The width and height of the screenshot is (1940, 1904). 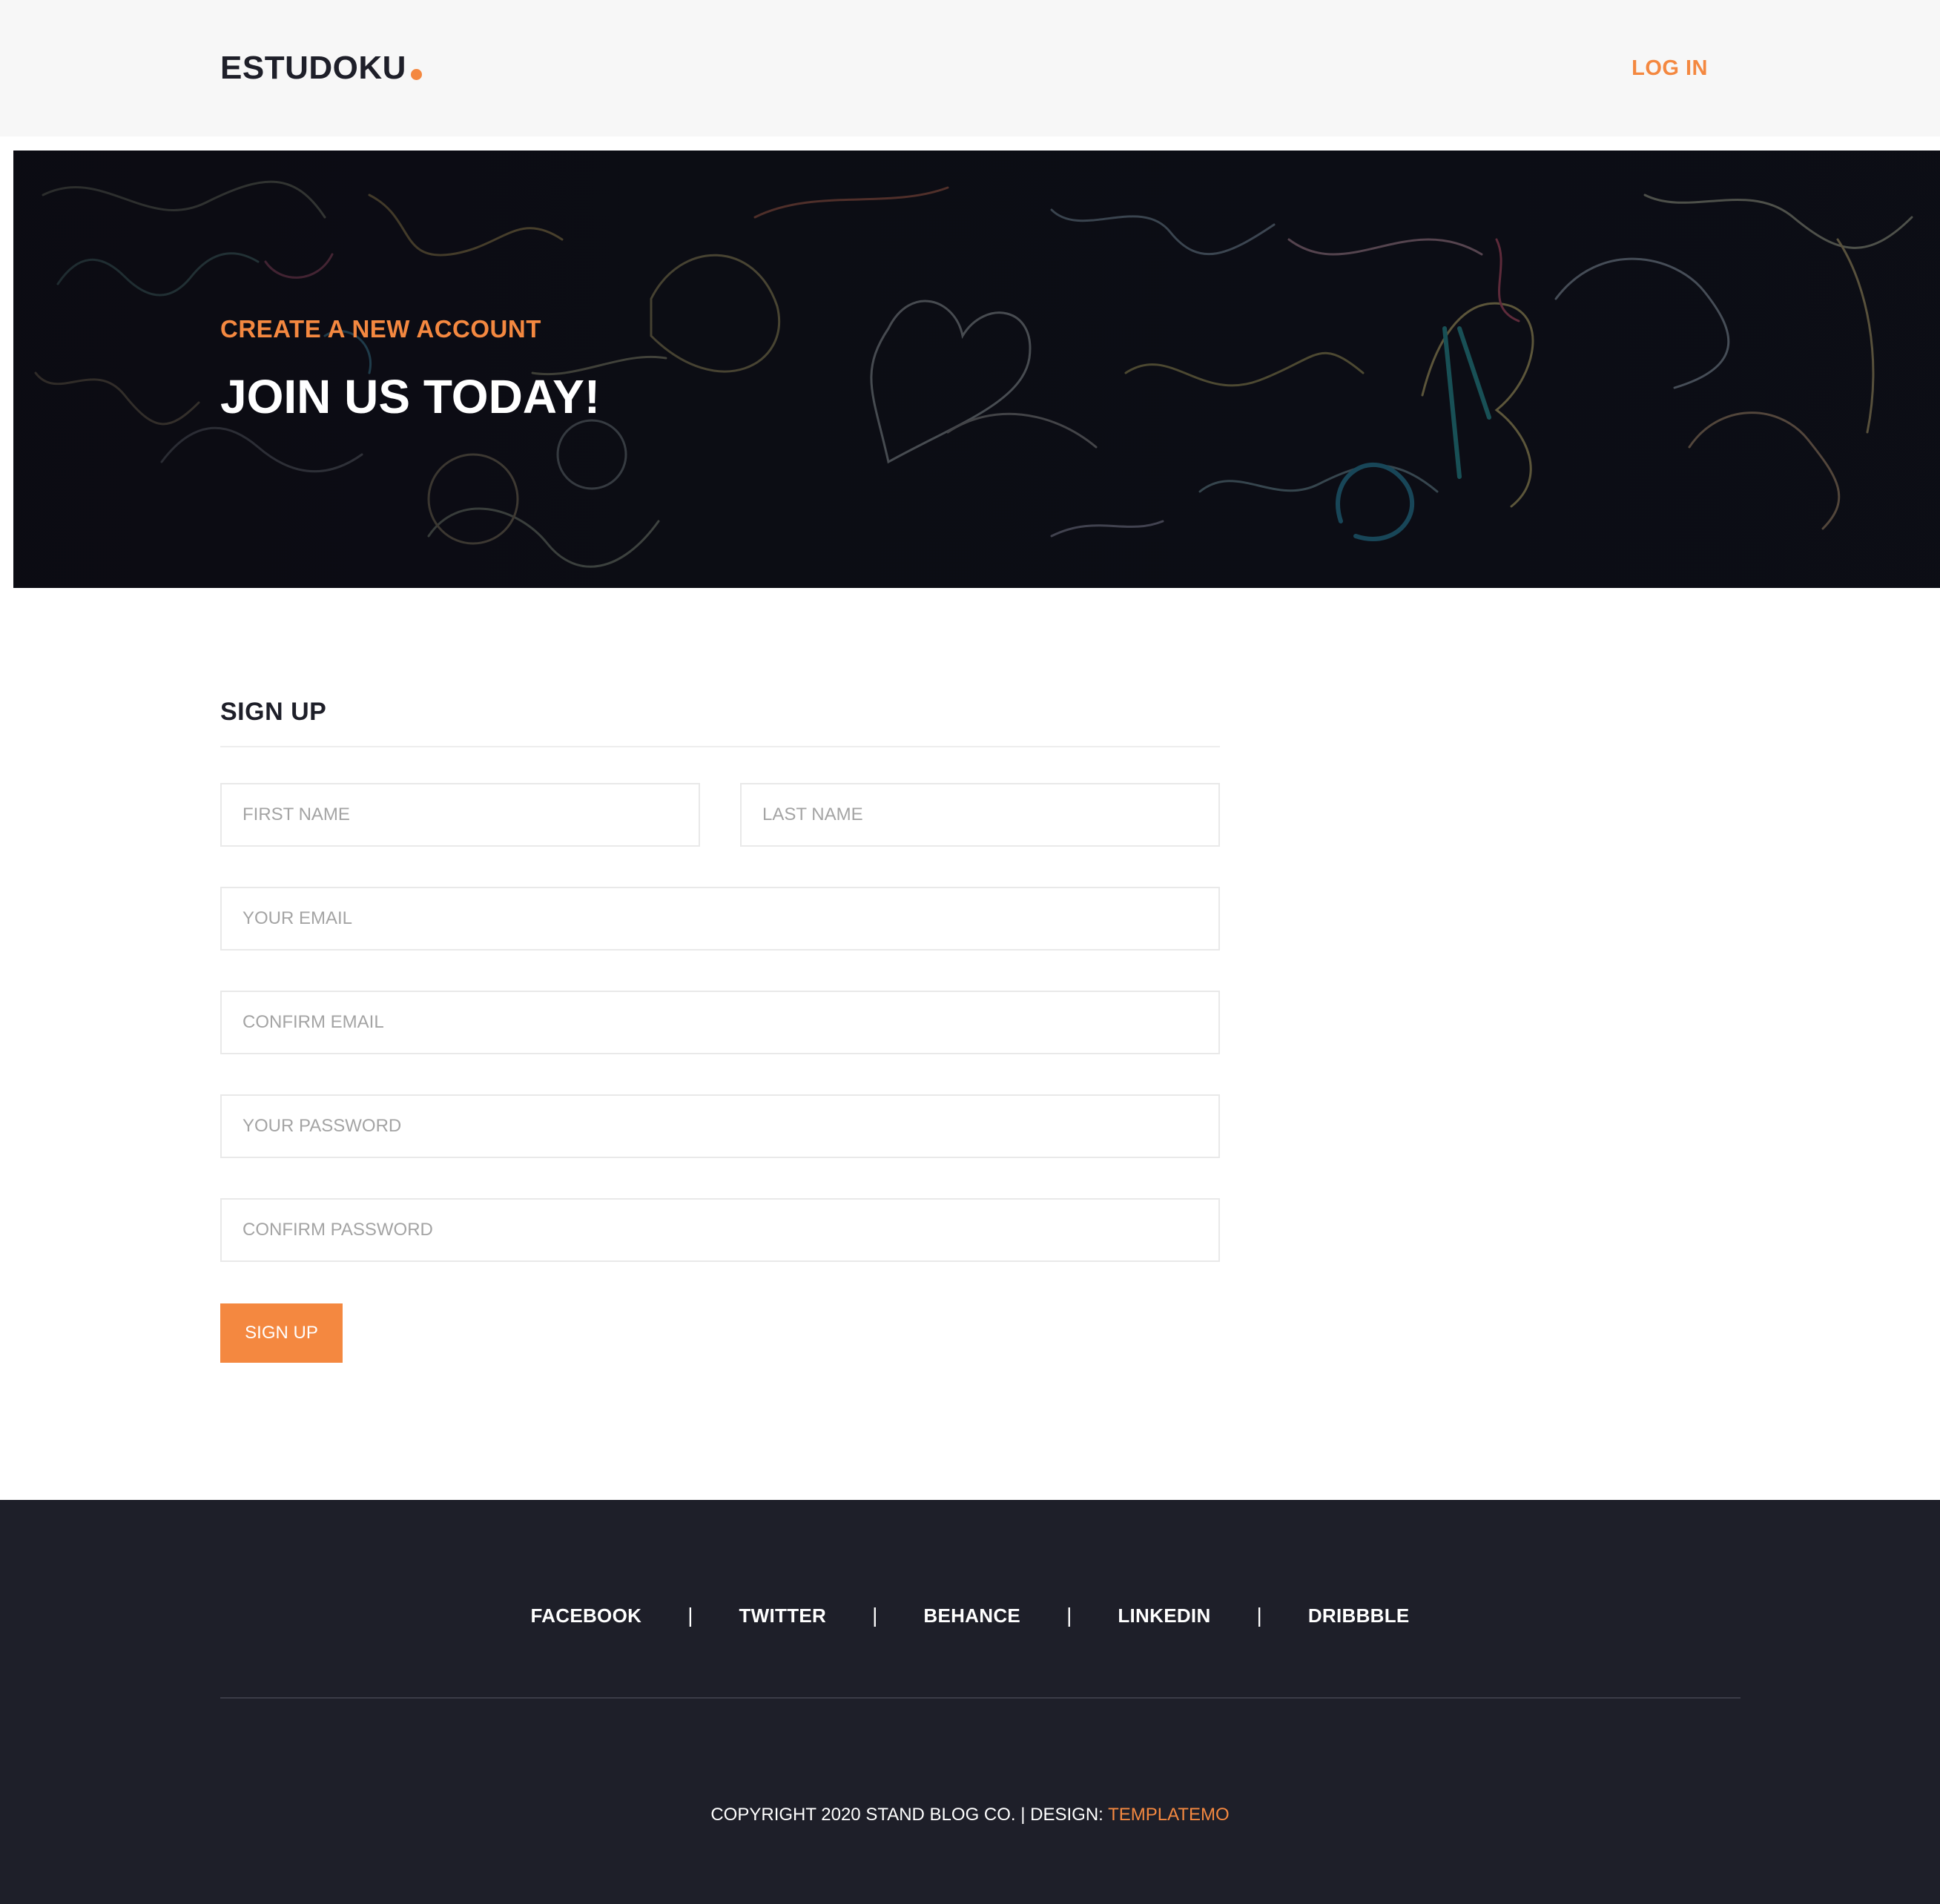 What do you see at coordinates (980, 815) in the screenshot?
I see `last-name-input` at bounding box center [980, 815].